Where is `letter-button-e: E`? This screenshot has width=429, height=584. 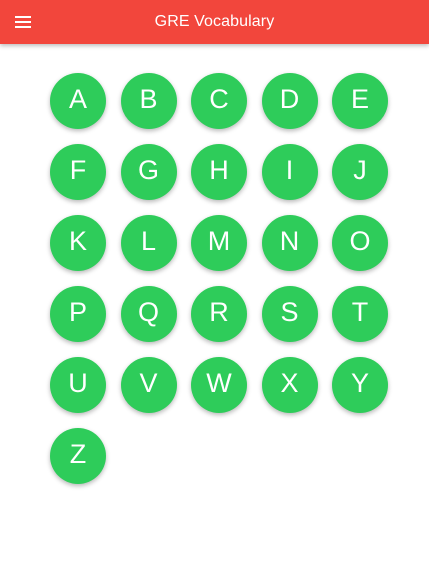 letter-button-e: E is located at coordinates (360, 101).